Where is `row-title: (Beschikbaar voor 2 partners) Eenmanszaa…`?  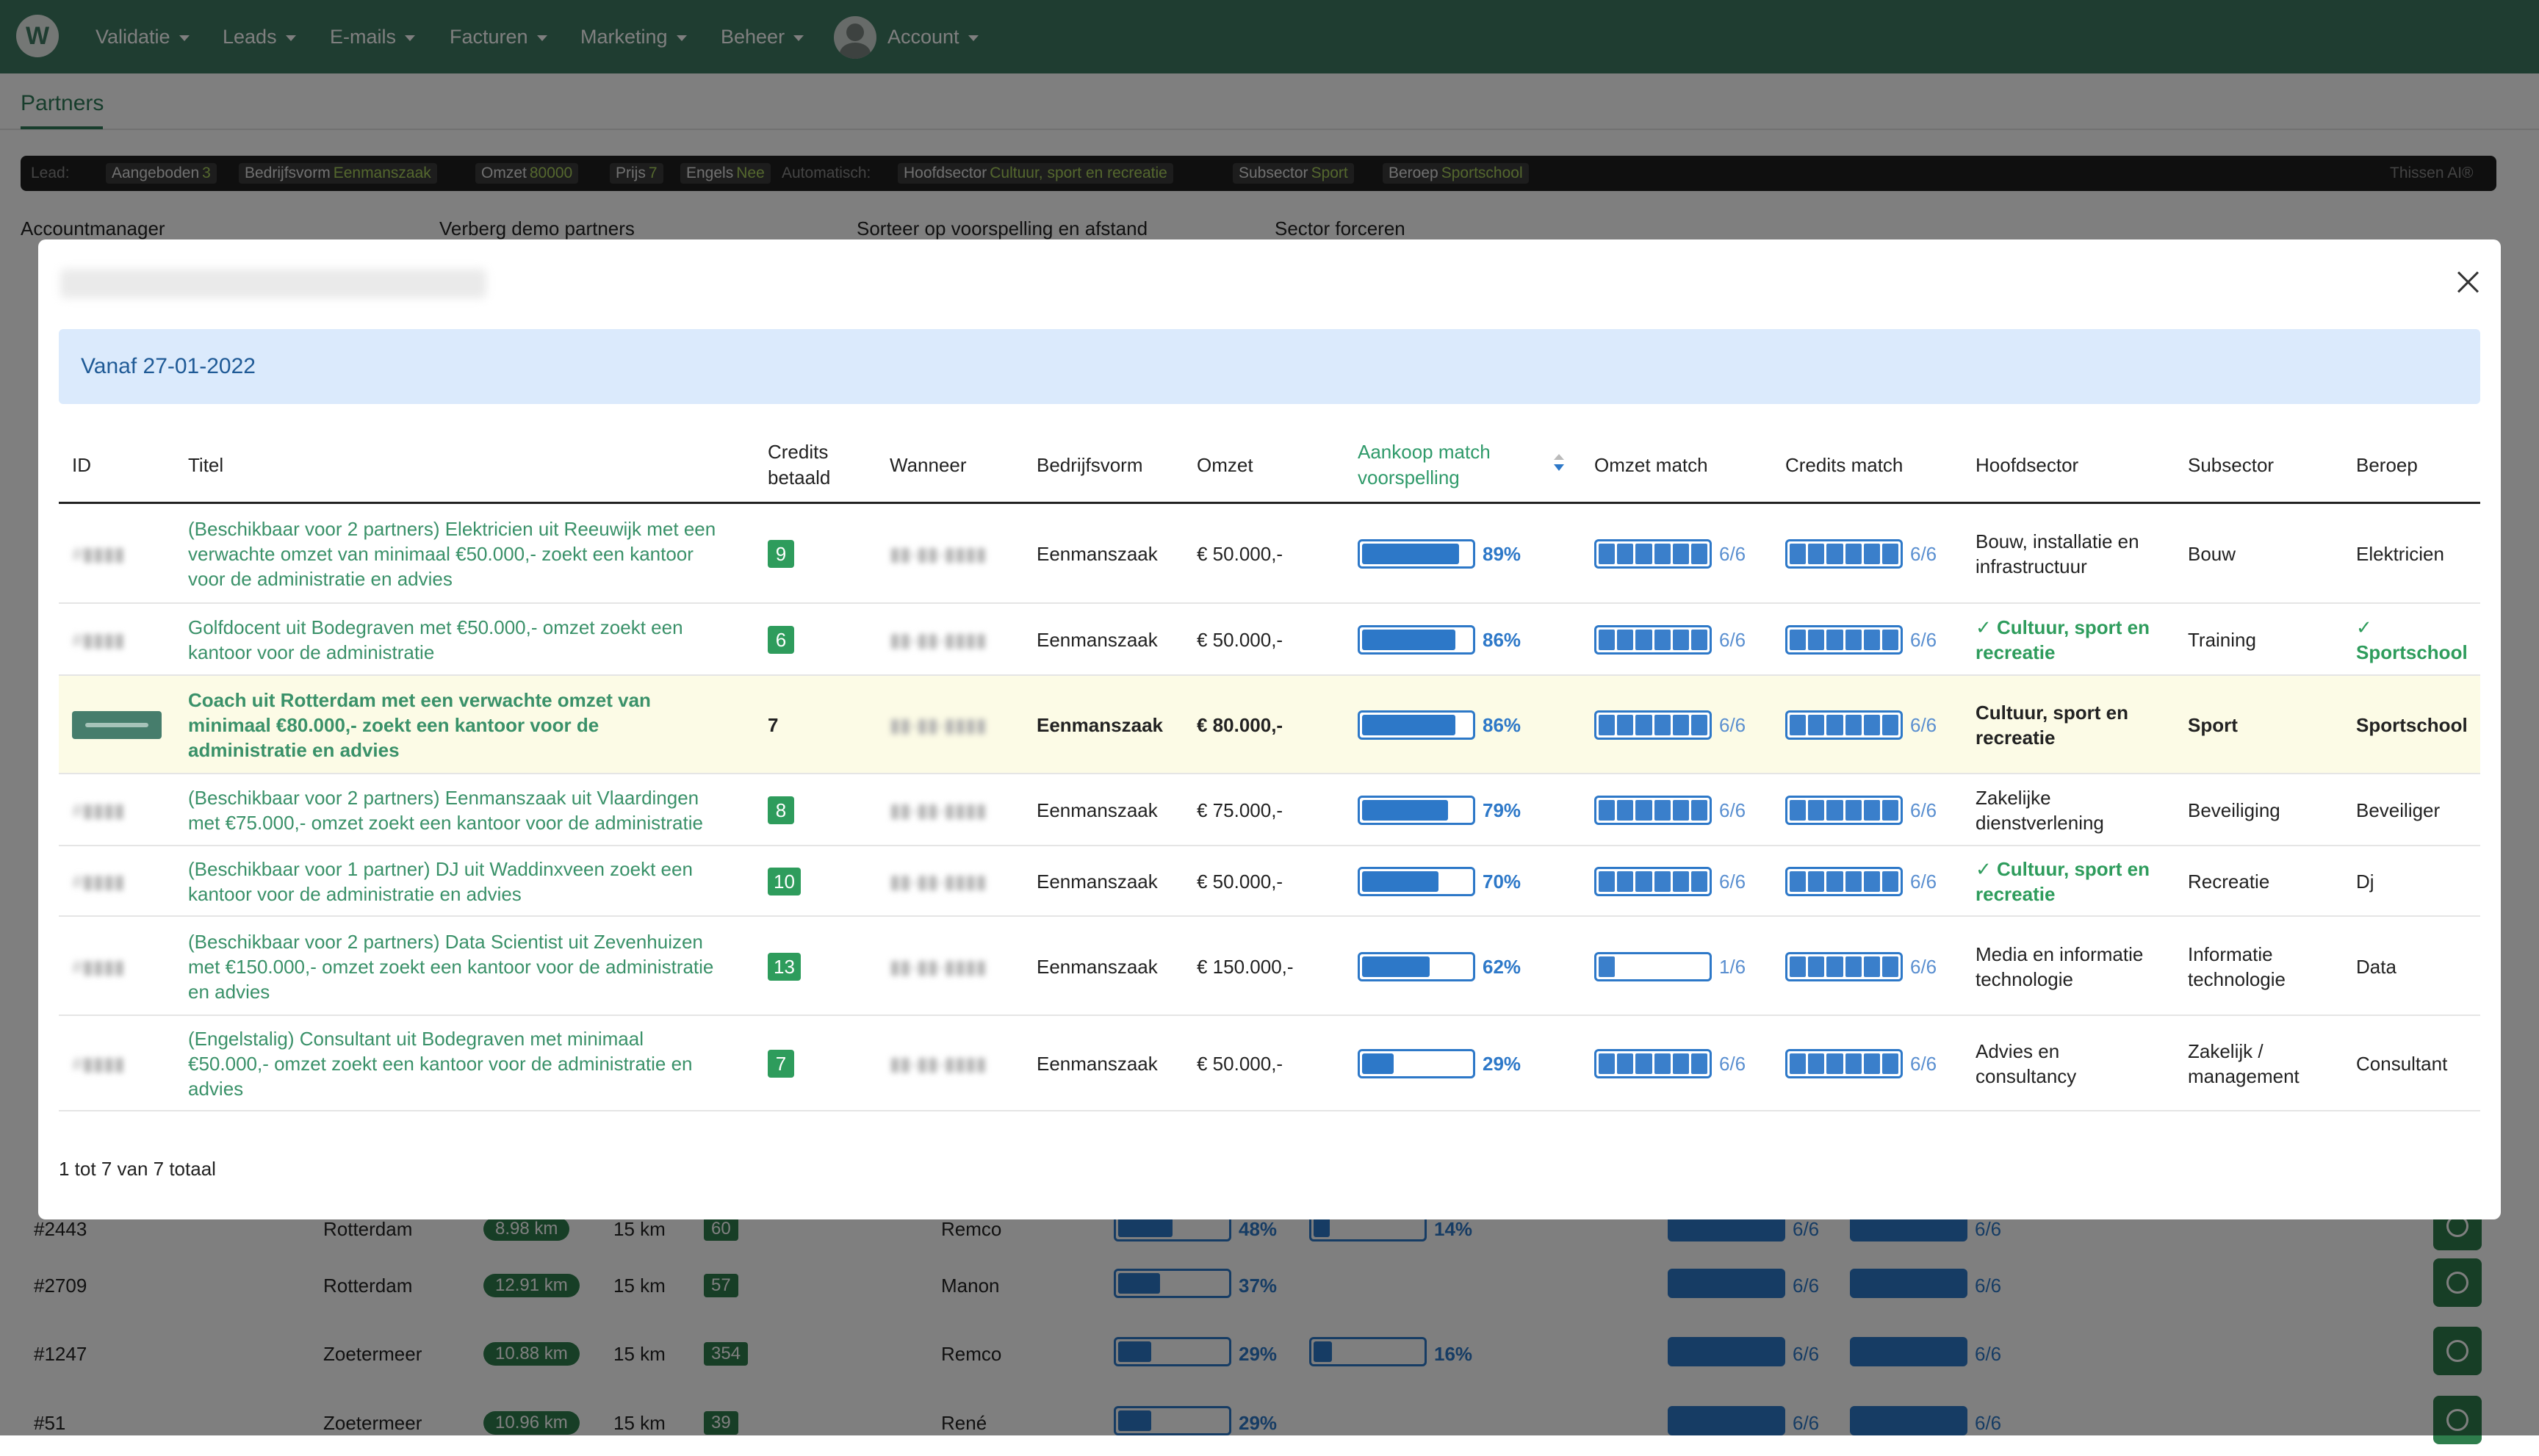
row-title: (Beschikbaar voor 2 partners) Eenmanszaa… is located at coordinates (482, 810).